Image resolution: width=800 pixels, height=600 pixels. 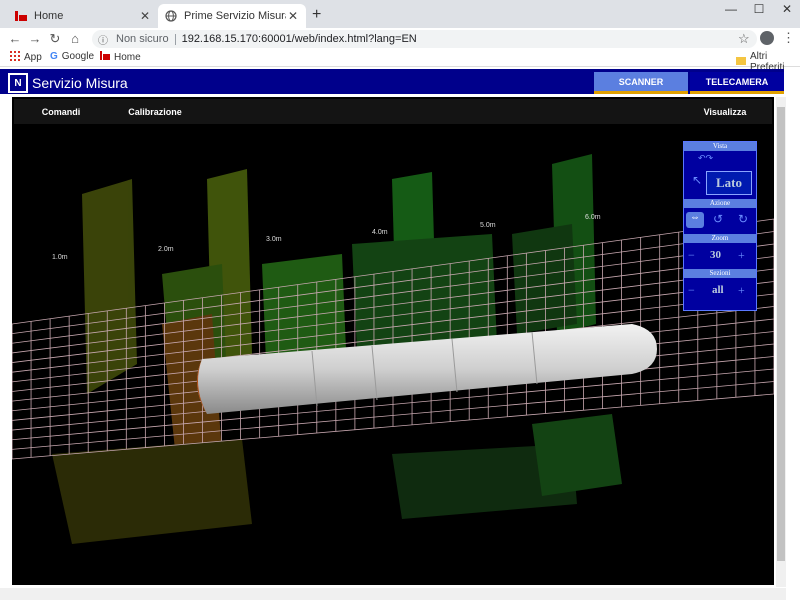 I want to click on bookmark-star-icon: ☆, so click(x=744, y=39).